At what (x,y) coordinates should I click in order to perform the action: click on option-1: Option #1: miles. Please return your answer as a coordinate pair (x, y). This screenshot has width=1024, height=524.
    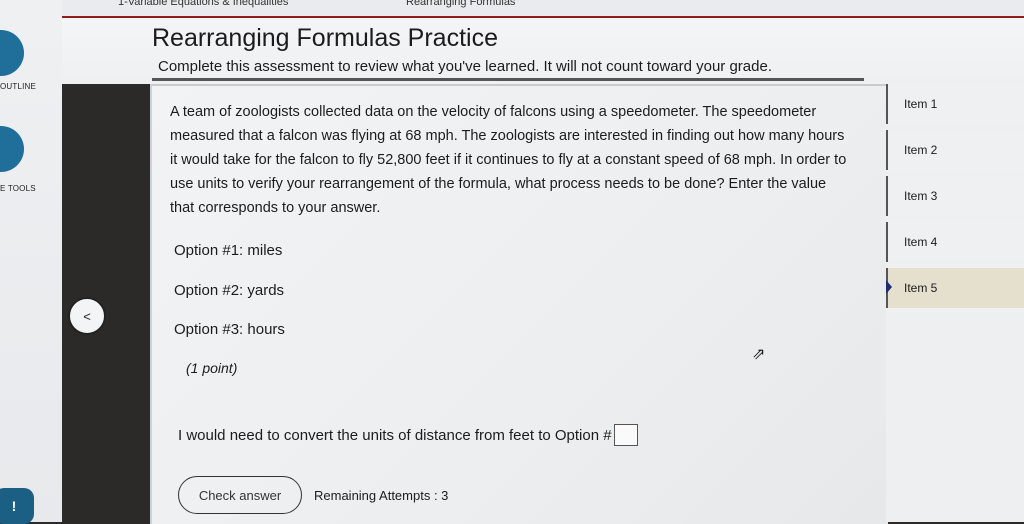
    Looking at the image, I should click on (228, 250).